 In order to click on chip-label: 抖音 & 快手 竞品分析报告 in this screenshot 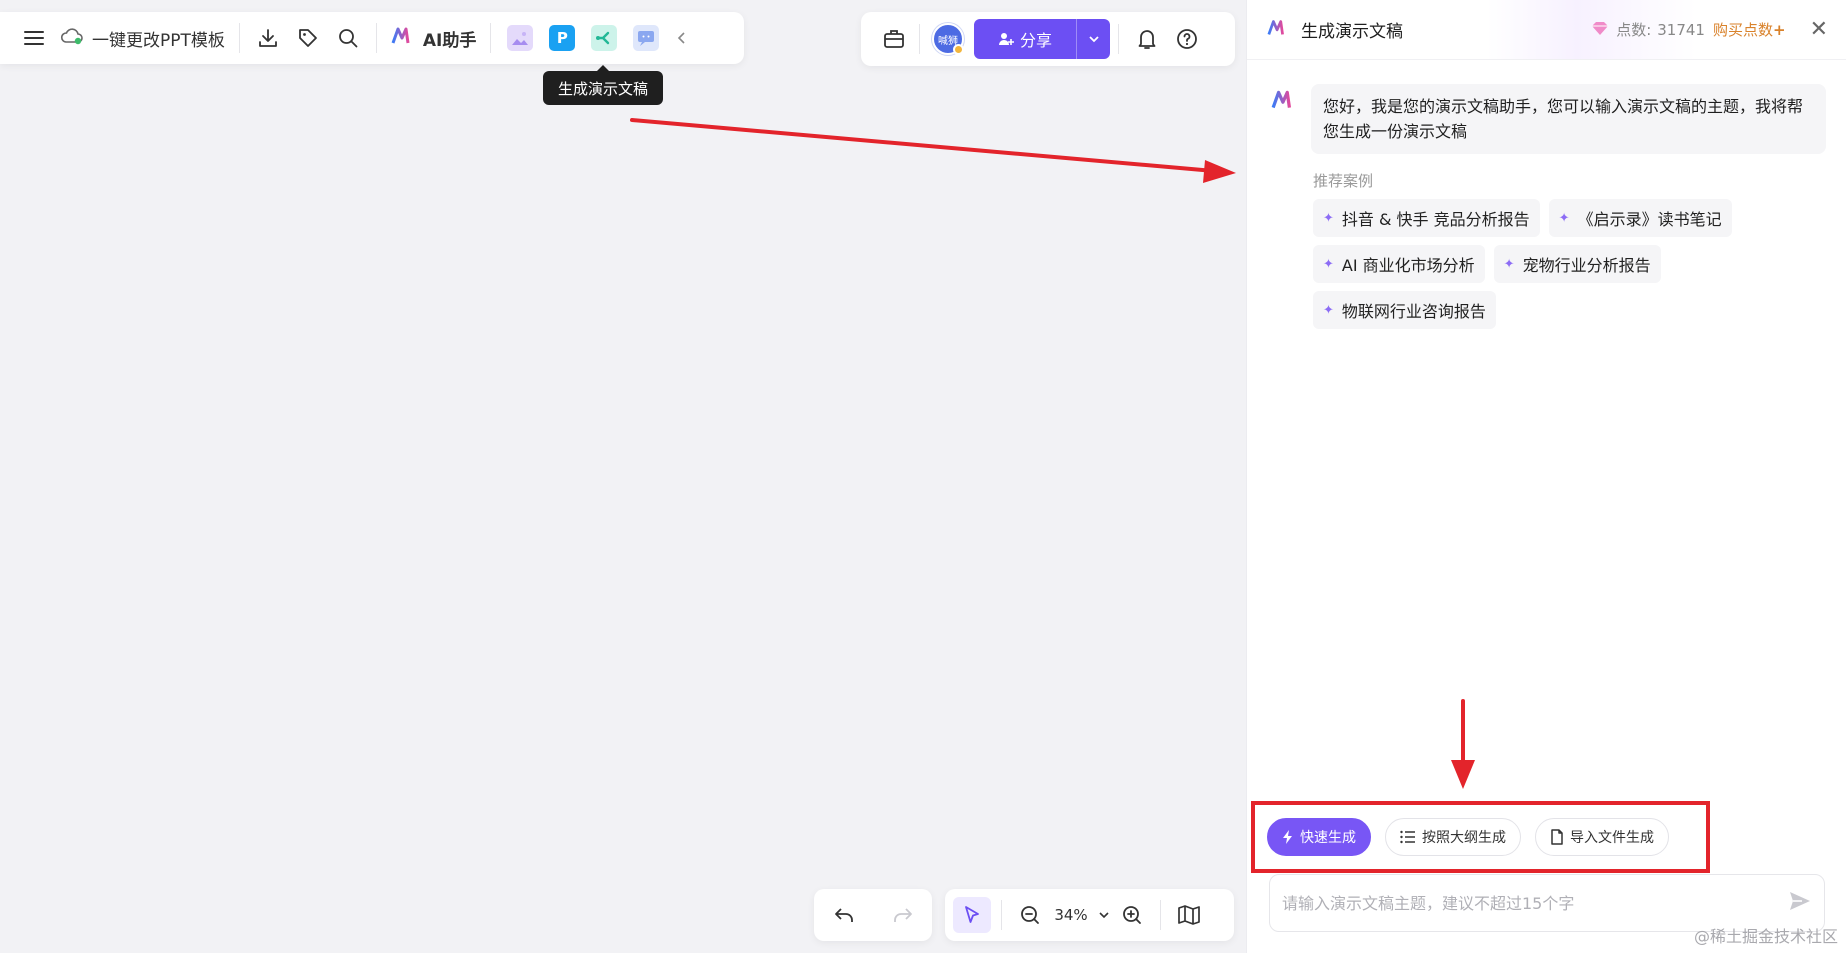, I will do `click(1435, 219)`.